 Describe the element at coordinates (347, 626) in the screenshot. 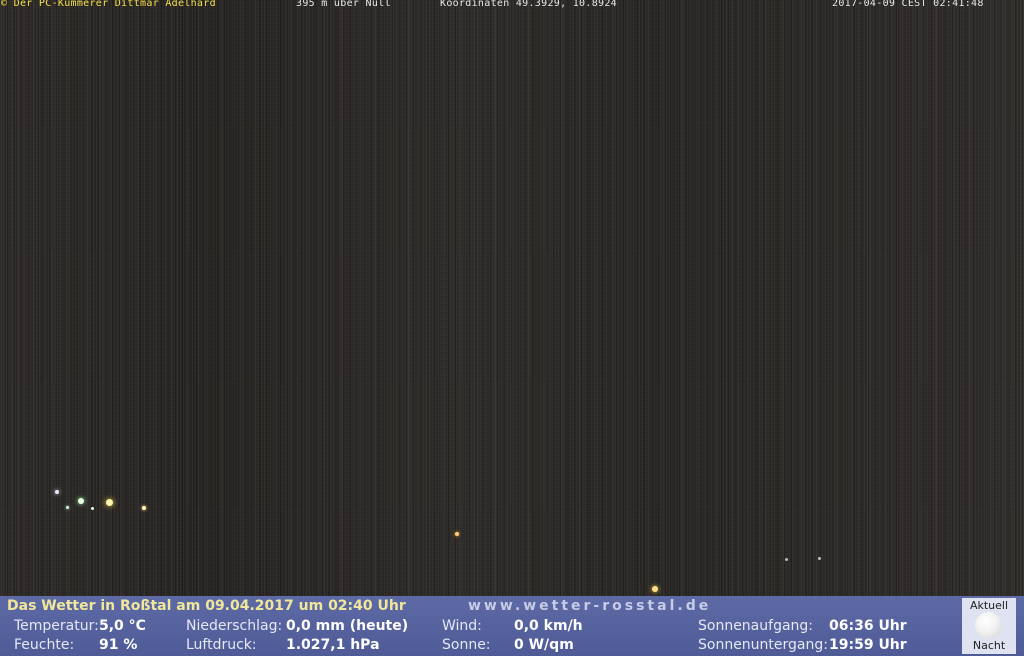

I see `precipitation-value: 0,0 mm (heute)` at that location.